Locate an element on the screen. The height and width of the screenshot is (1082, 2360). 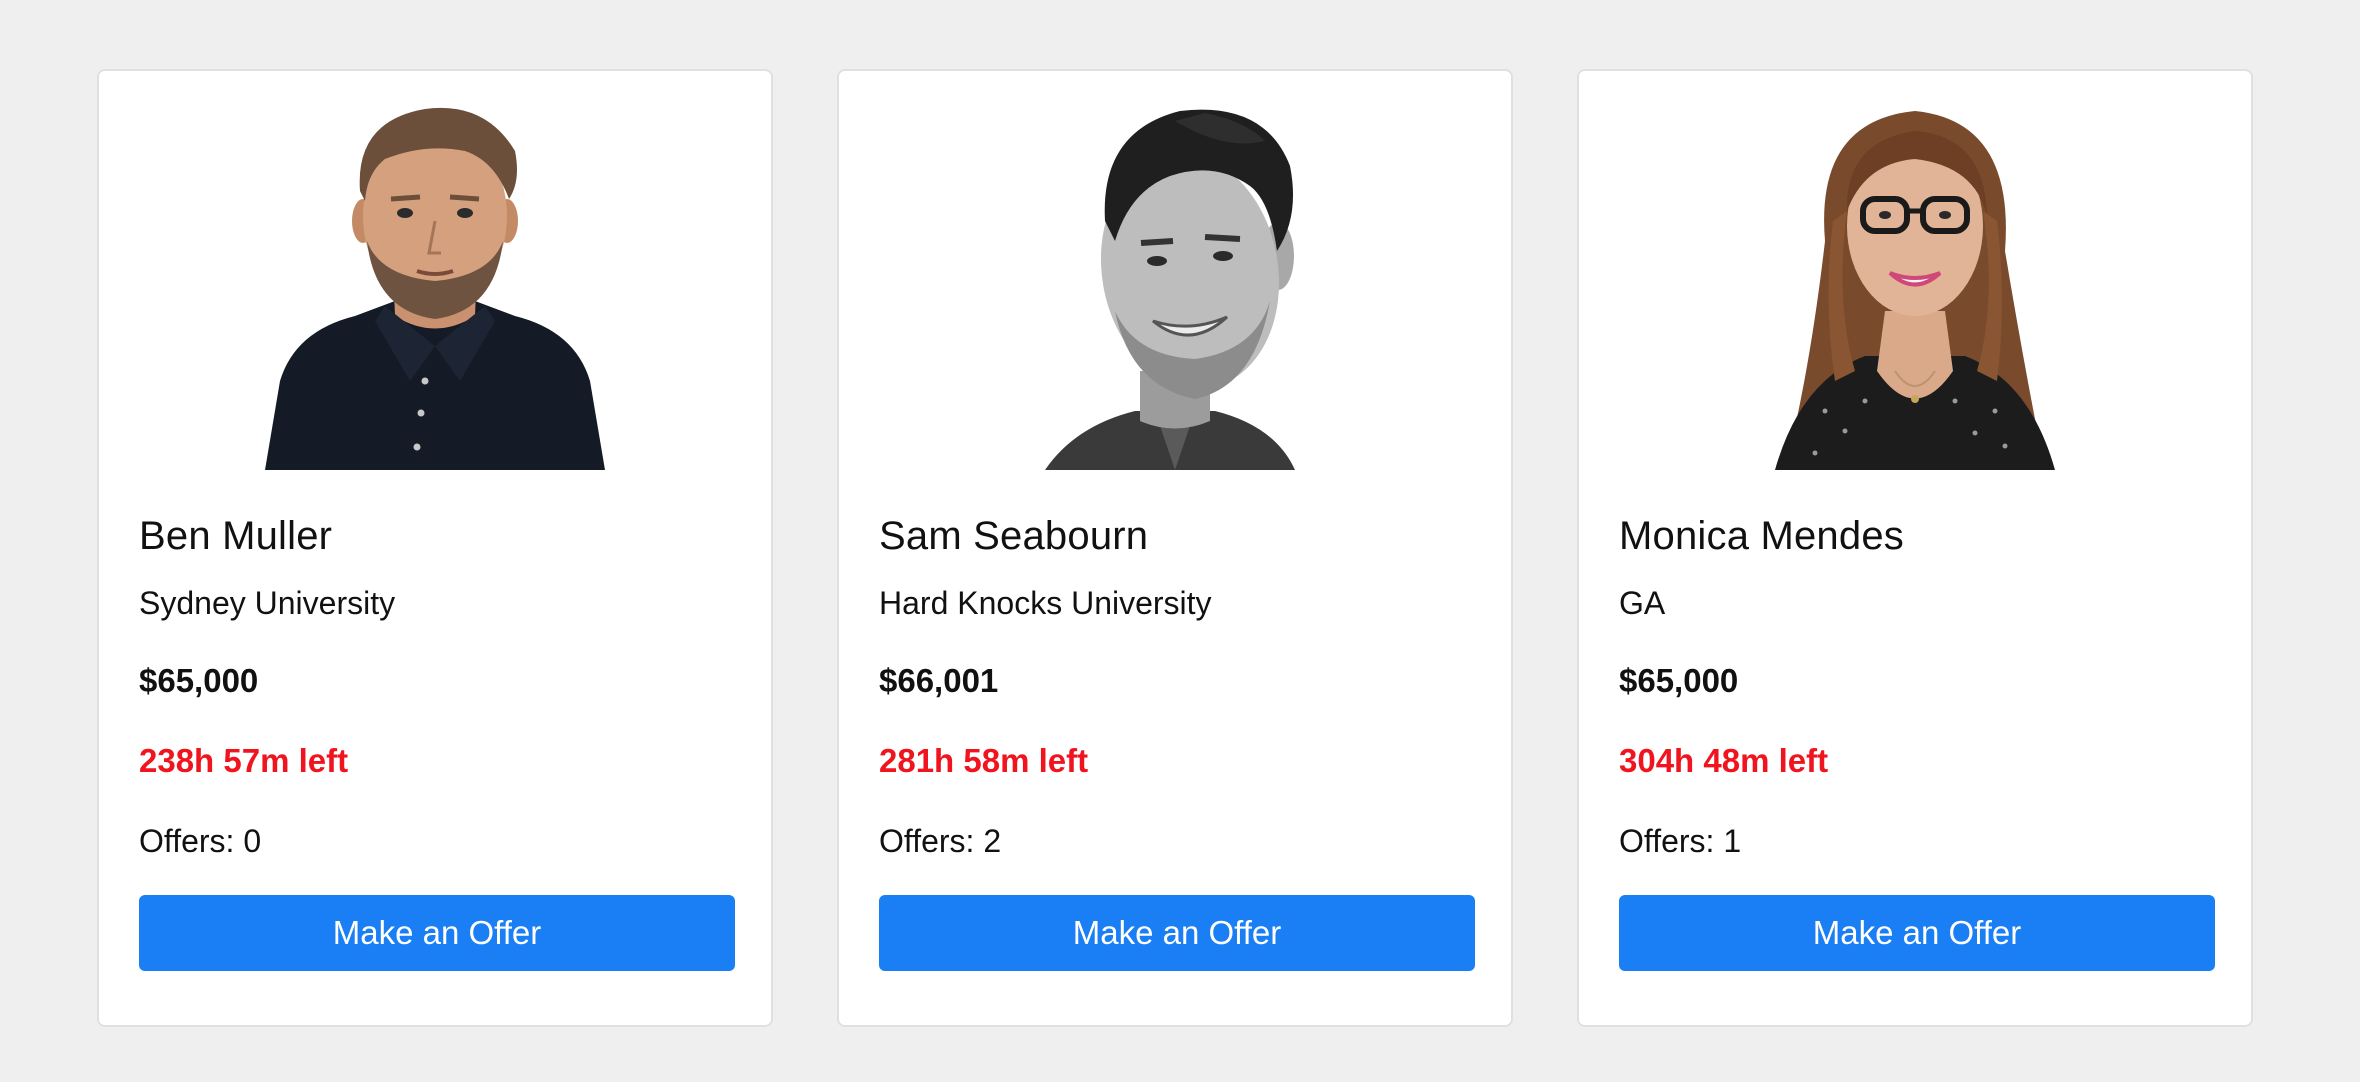
time-left: 304h 48m left is located at coordinates (1724, 760).